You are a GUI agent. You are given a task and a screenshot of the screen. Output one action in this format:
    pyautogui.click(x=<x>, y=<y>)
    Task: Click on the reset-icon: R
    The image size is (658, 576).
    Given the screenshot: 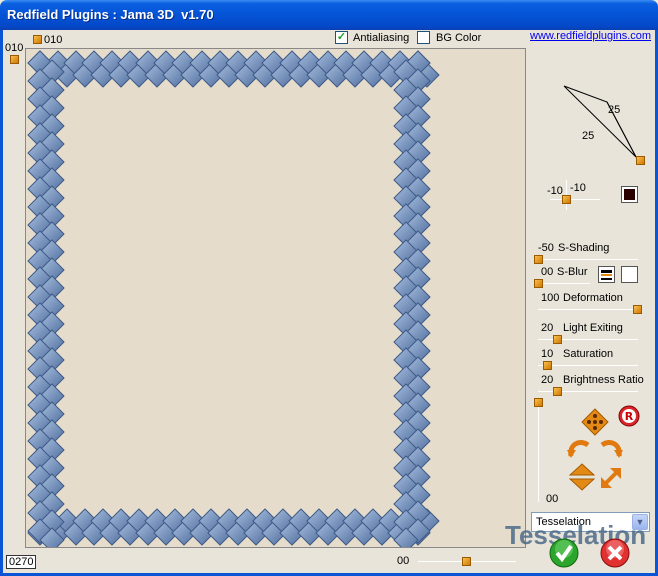 What is the action you would take?
    pyautogui.click(x=629, y=416)
    